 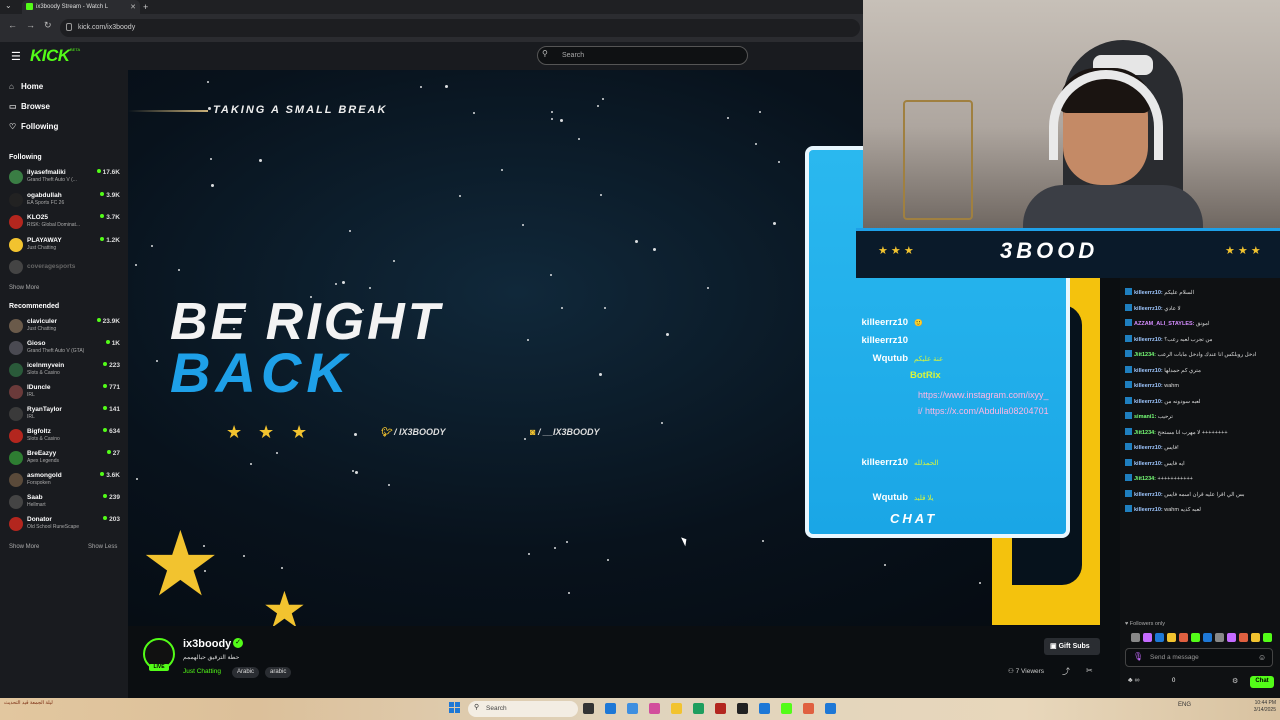 What do you see at coordinates (246, 672) in the screenshot?
I see `tag-chip: Arabic` at bounding box center [246, 672].